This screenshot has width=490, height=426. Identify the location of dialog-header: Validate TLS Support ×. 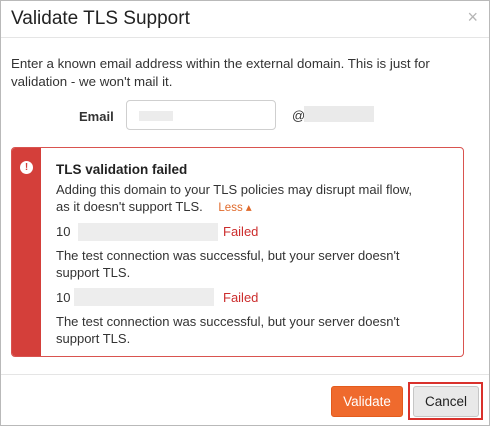
(245, 19).